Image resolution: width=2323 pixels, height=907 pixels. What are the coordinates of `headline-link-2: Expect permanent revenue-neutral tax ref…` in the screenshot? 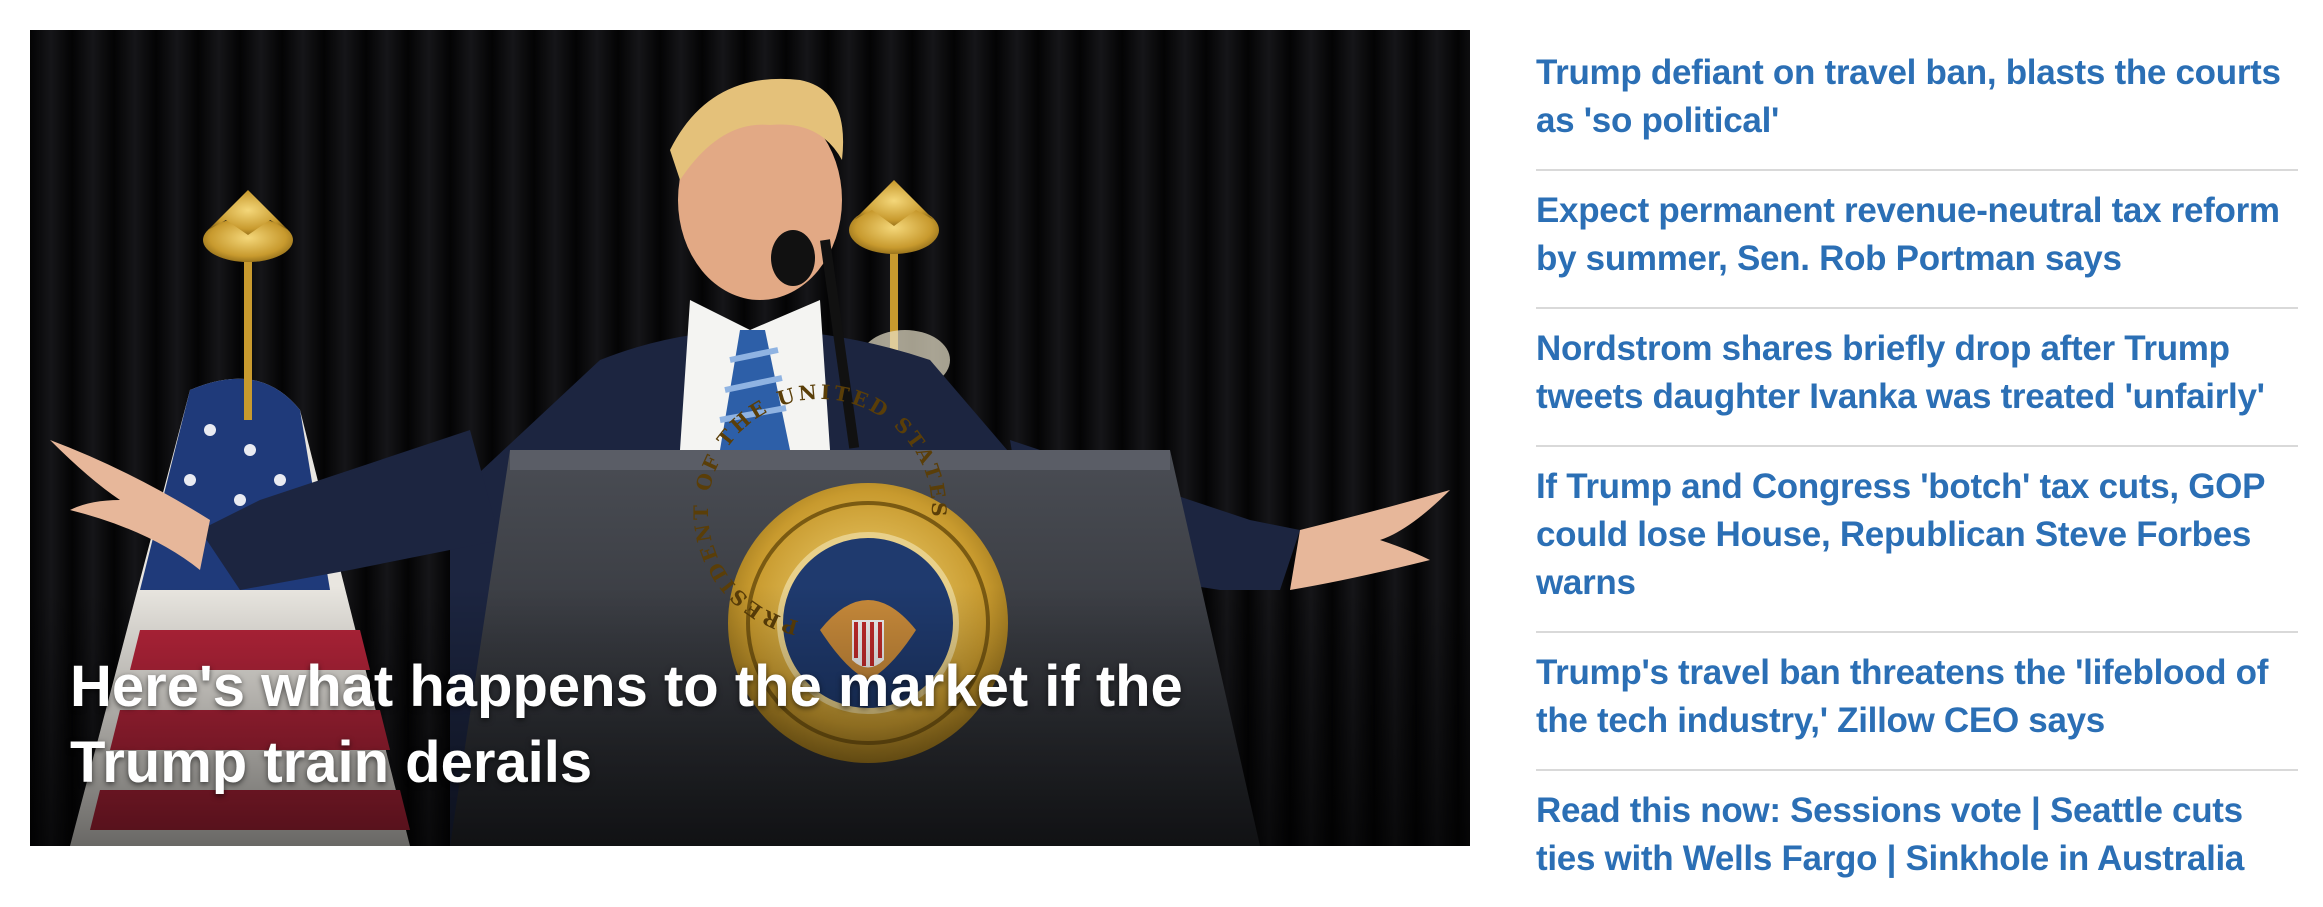 It's located at (1917, 235).